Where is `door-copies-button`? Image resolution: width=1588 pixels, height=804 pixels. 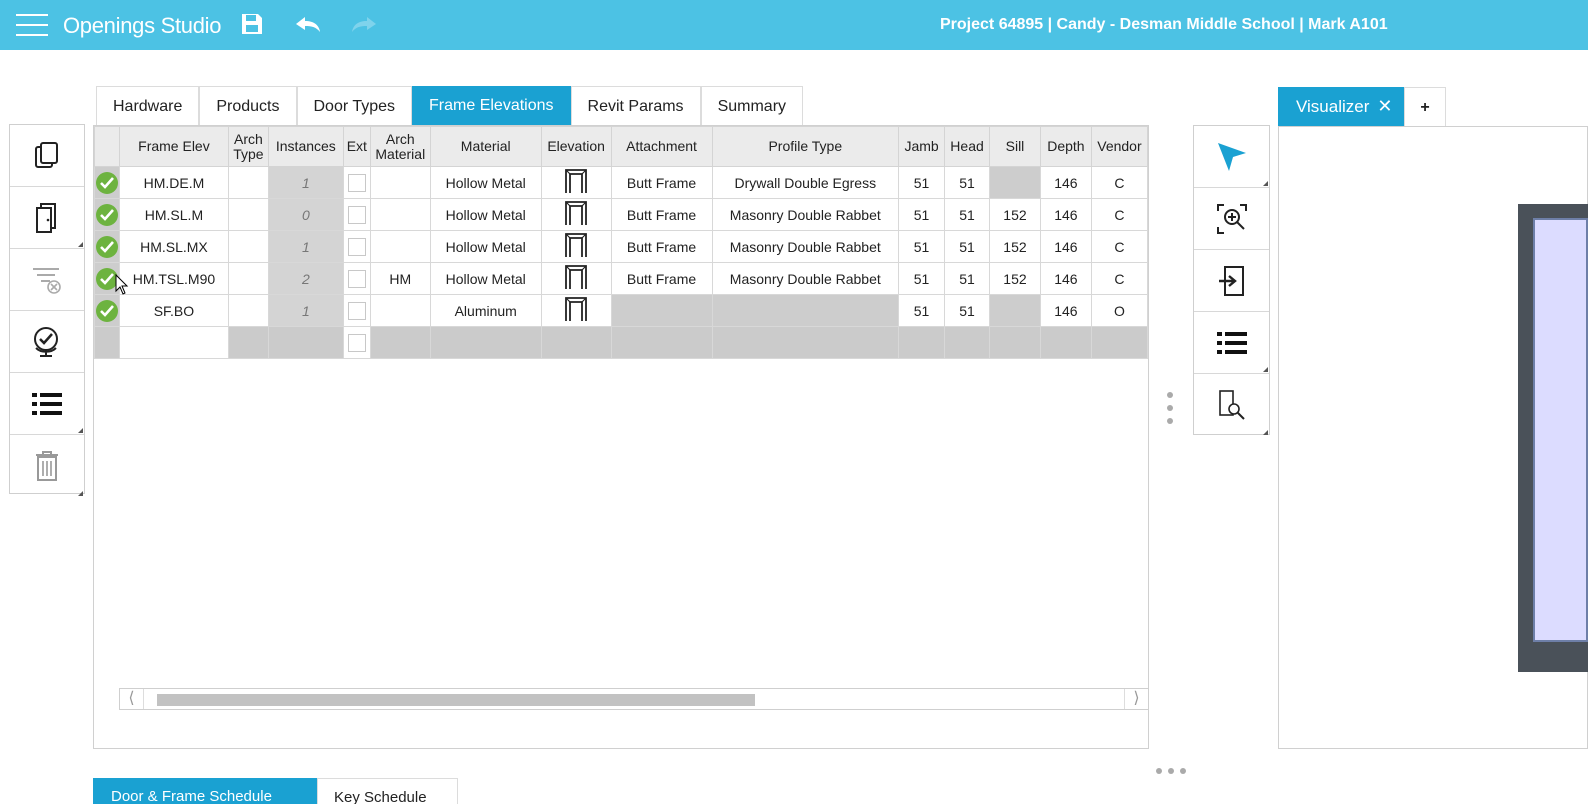 door-copies-button is located at coordinates (47, 218).